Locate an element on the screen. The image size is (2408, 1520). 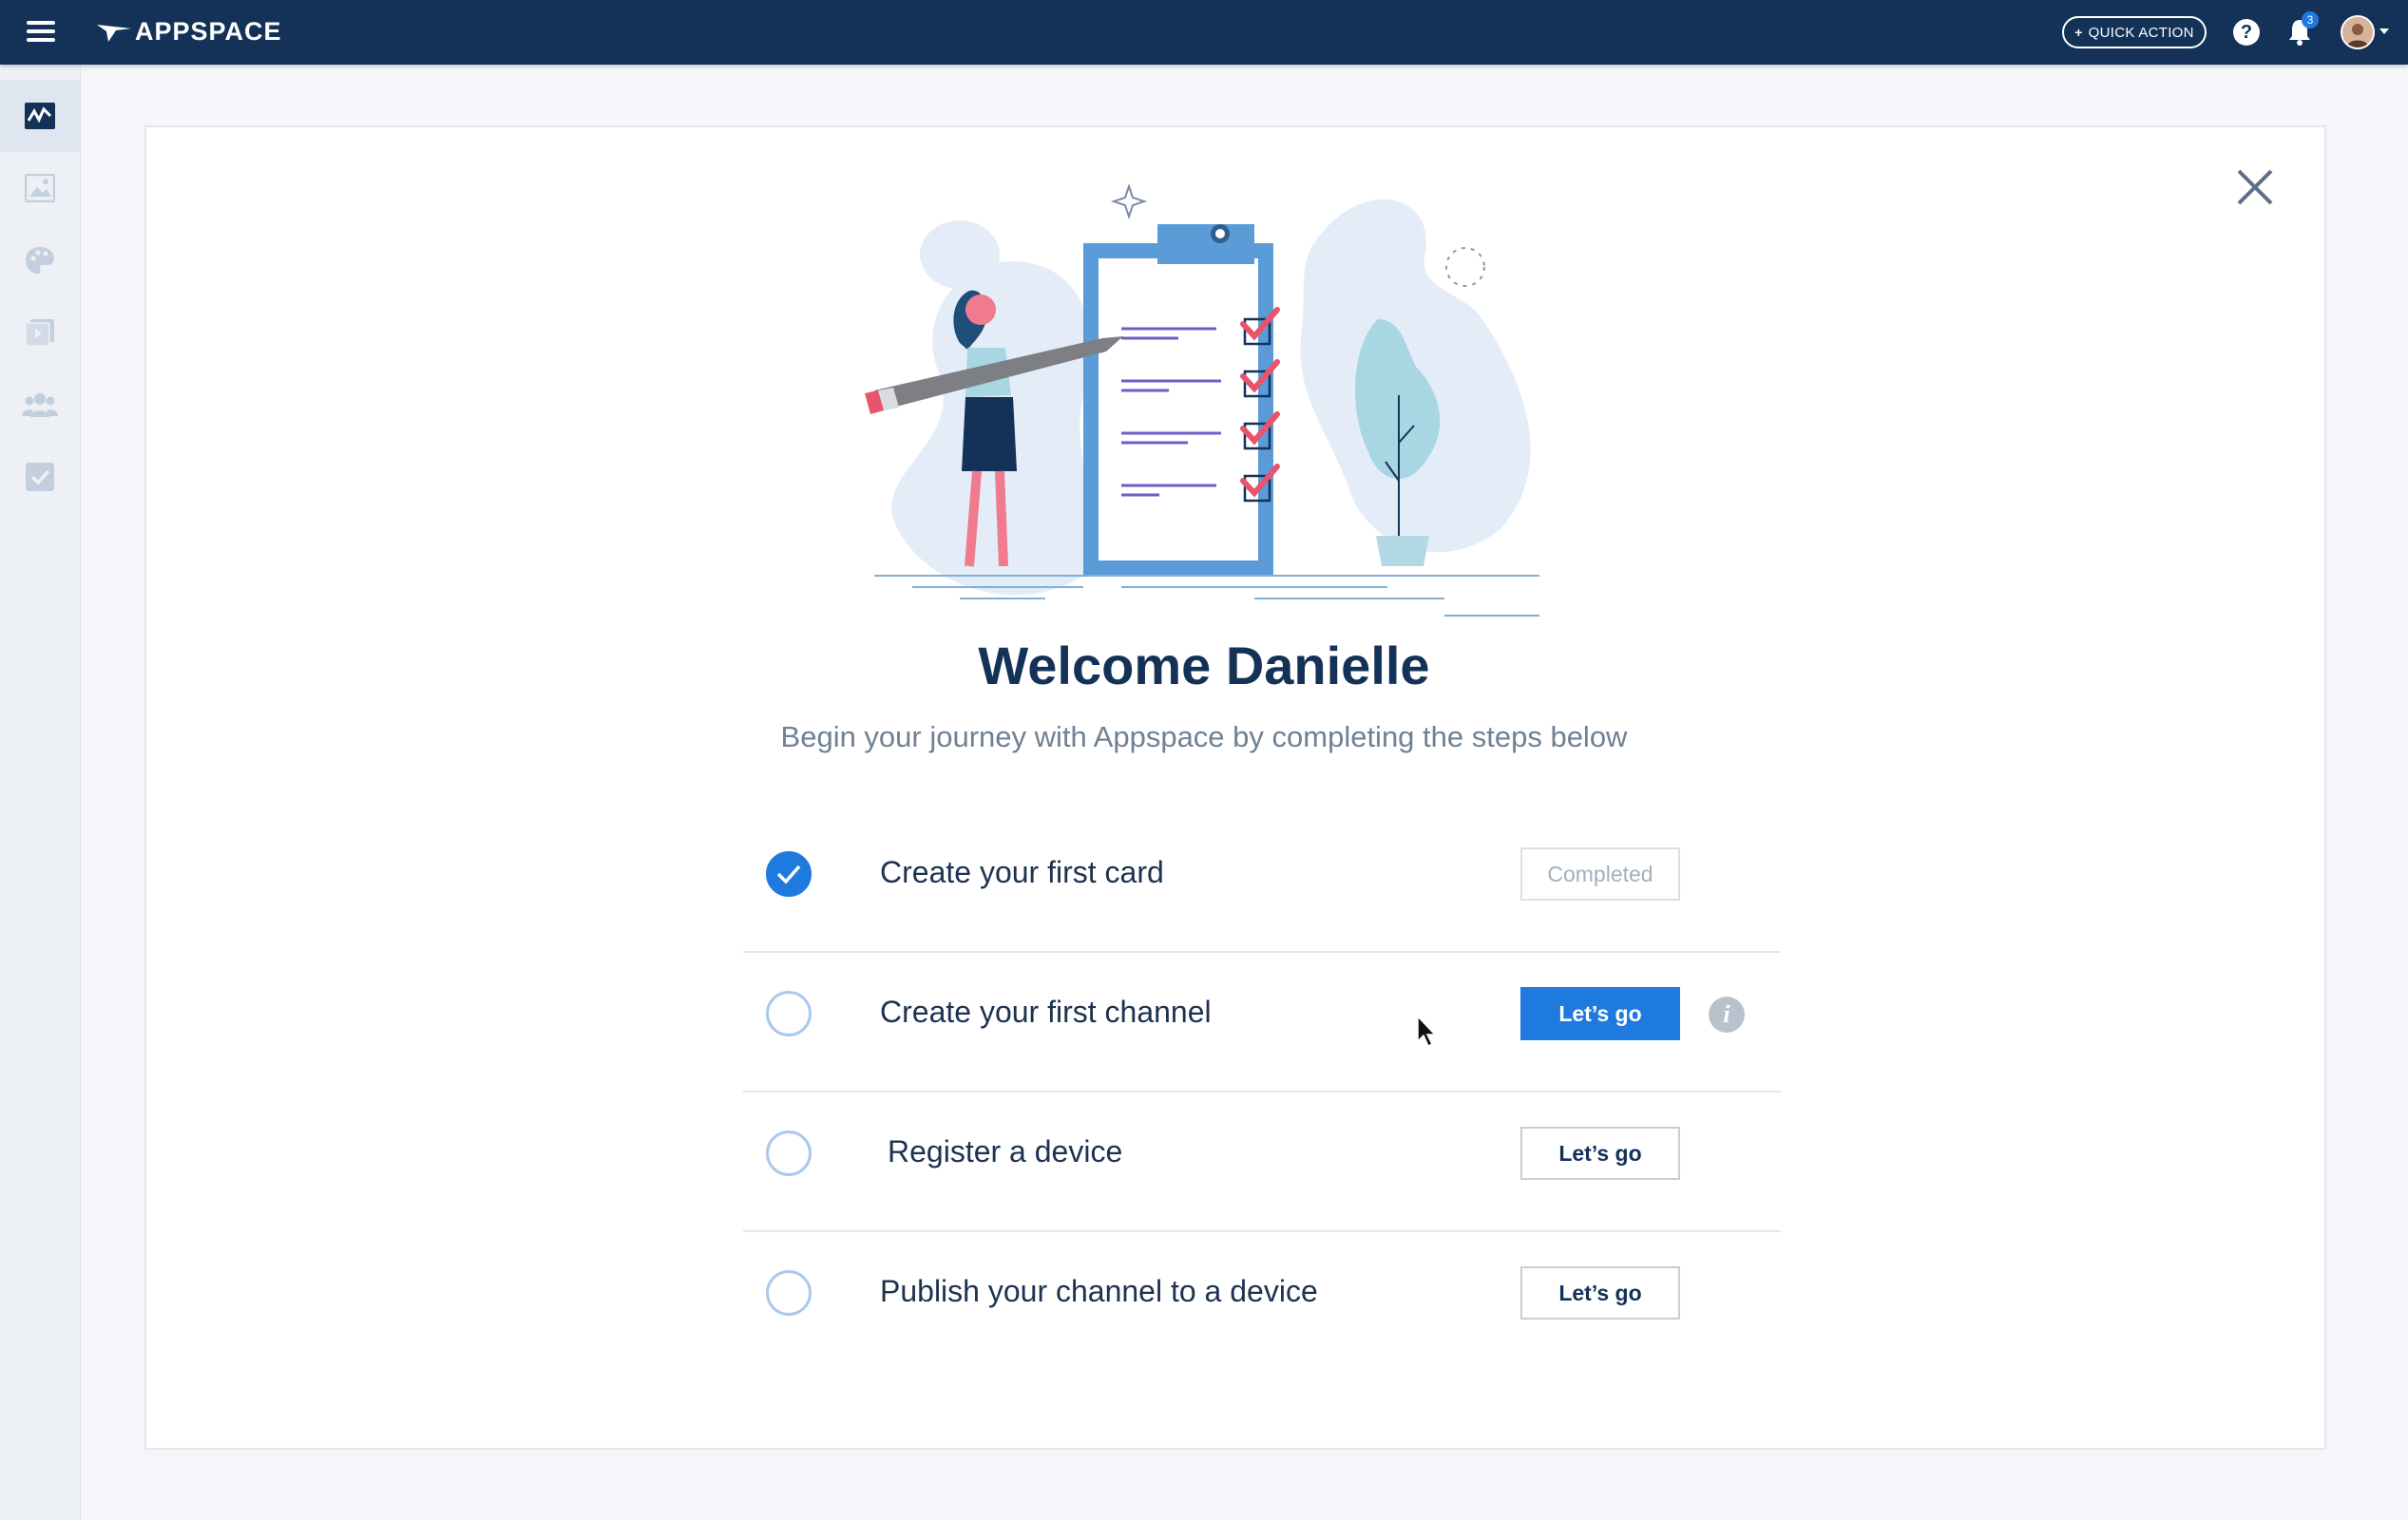
step-create-card: Create your first card Completed is located at coordinates (1262, 883).